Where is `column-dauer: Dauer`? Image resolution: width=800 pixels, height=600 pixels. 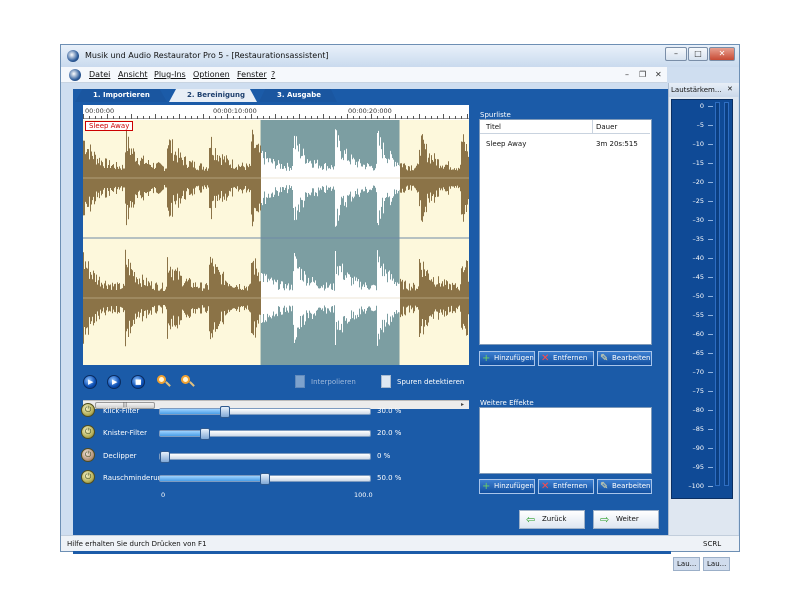 column-dauer: Dauer is located at coordinates (606, 127).